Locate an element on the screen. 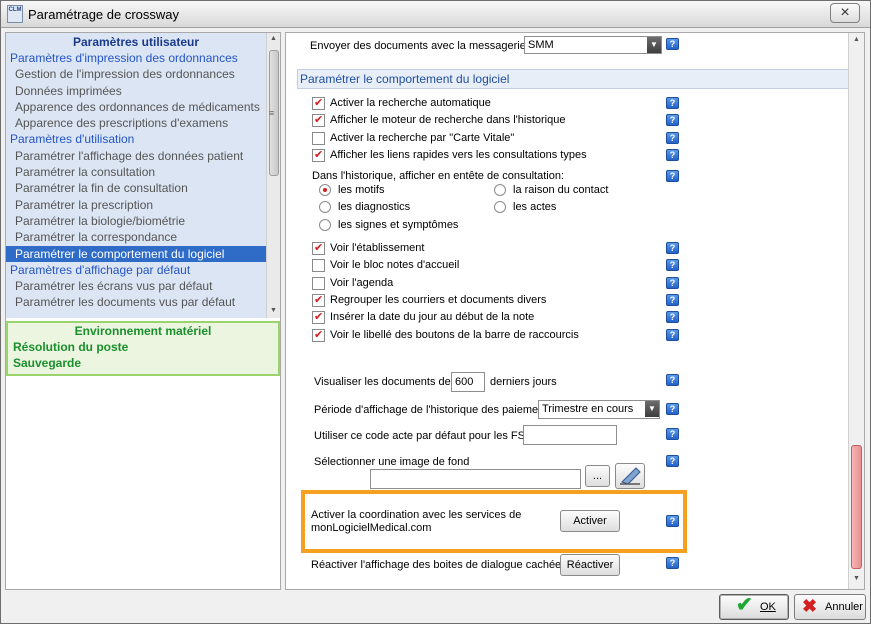 This screenshot has height=624, width=871. checkbox-label: Activer la recherche par "Carte Vitale" is located at coordinates (422, 138).